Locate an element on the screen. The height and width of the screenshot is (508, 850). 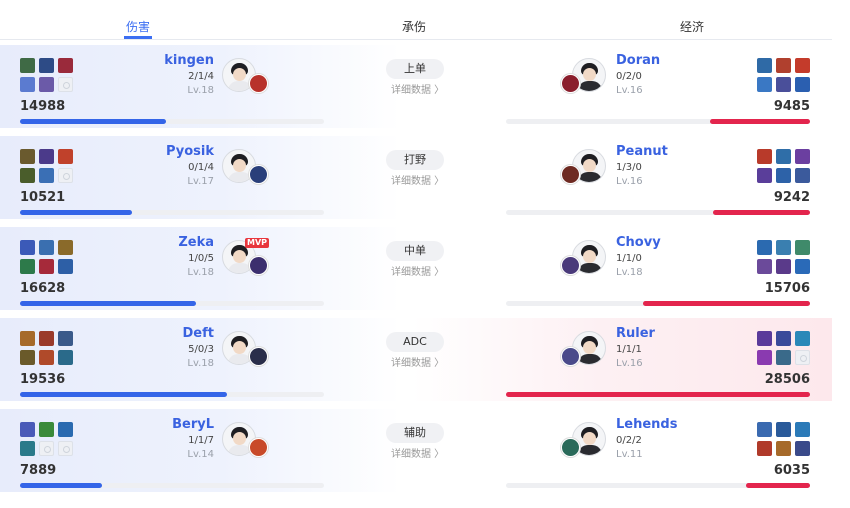
left-player-name: Pyosik is located at coordinates (190, 151).